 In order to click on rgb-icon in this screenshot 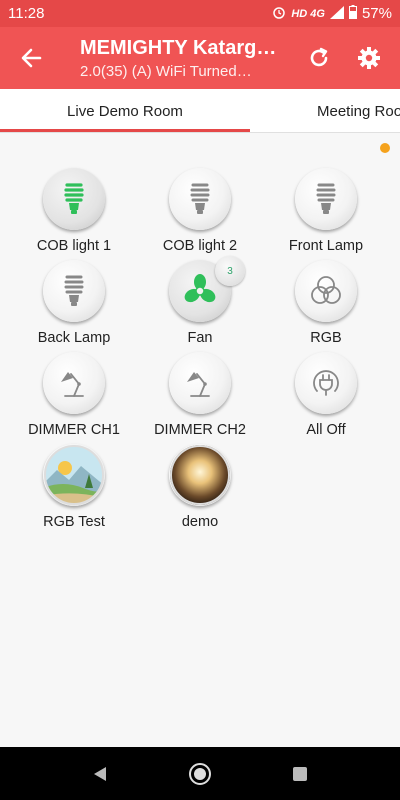, I will do `click(326, 290)`.